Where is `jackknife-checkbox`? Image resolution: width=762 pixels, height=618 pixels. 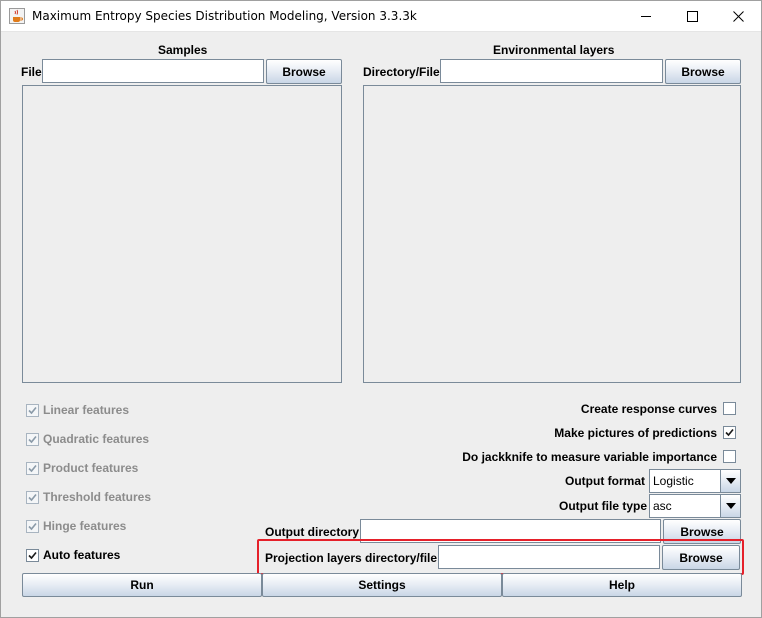
jackknife-checkbox is located at coordinates (729, 456).